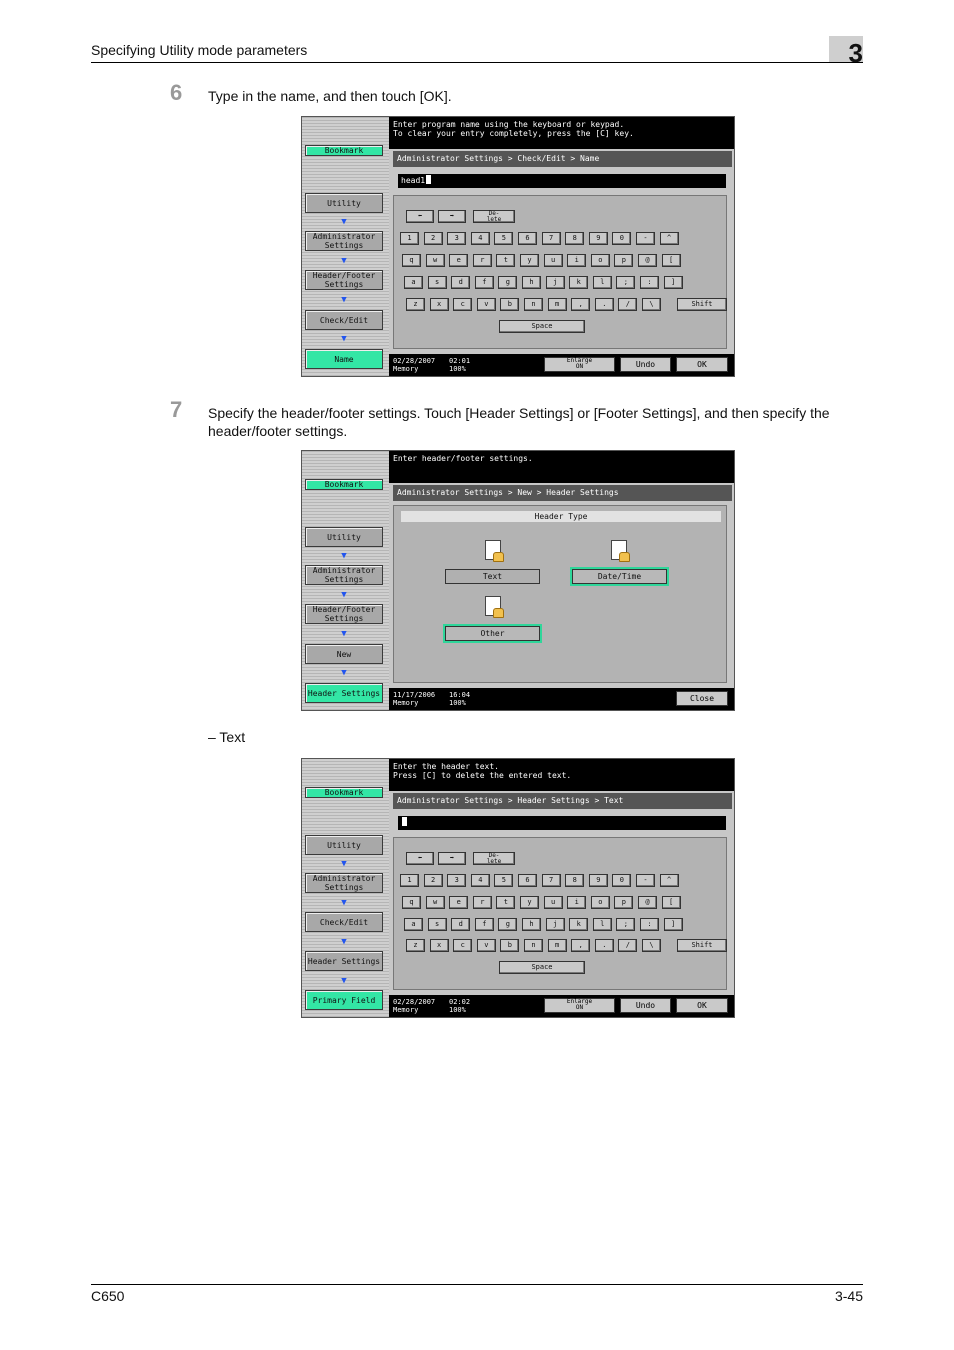 The height and width of the screenshot is (1350, 954). I want to click on date-time-option-button: Date/Time, so click(619, 576).